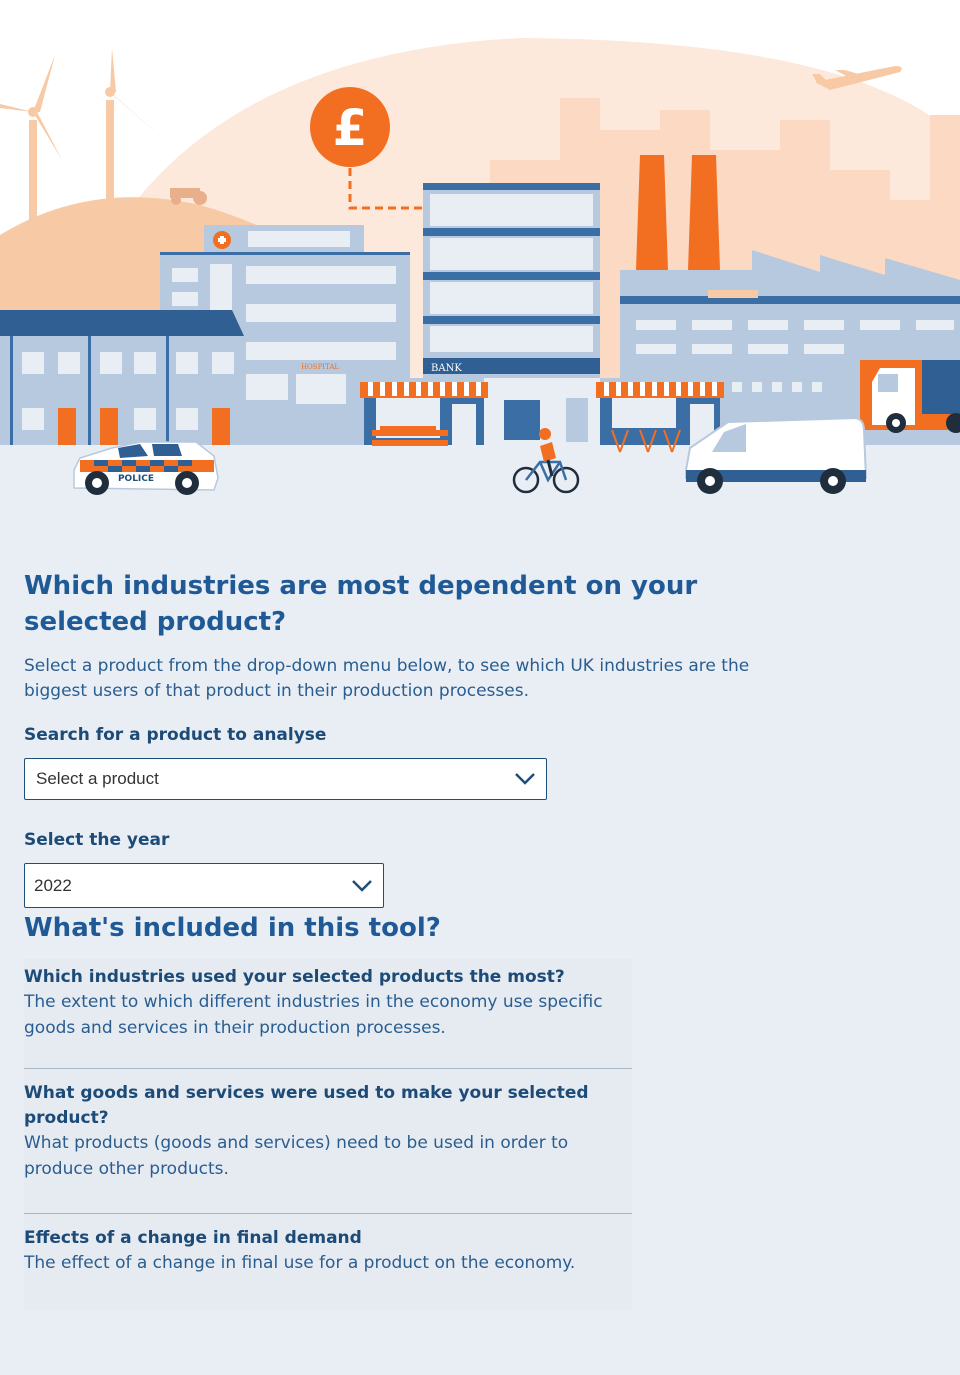 The image size is (960, 1375). Describe the element at coordinates (204, 885) in the screenshot. I see `year-select-dropdown: 2022` at that location.